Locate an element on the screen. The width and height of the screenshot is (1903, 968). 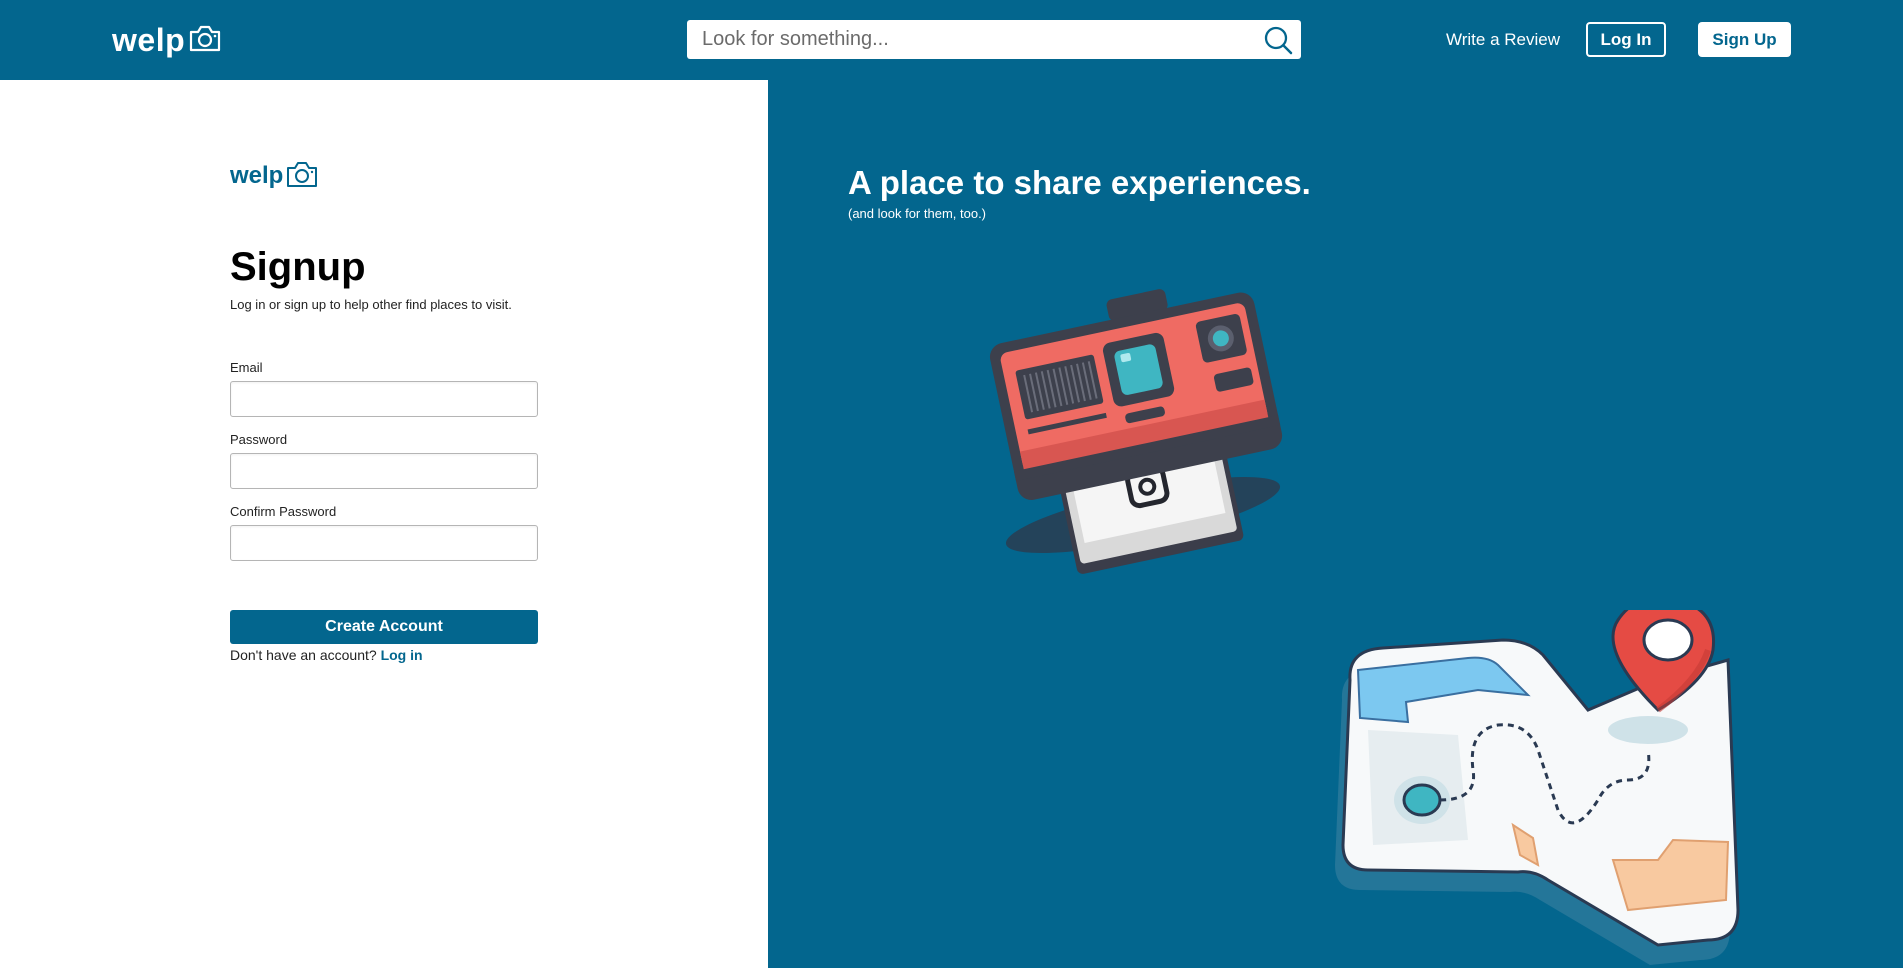
signup-button: Sign Up is located at coordinates (1744, 39).